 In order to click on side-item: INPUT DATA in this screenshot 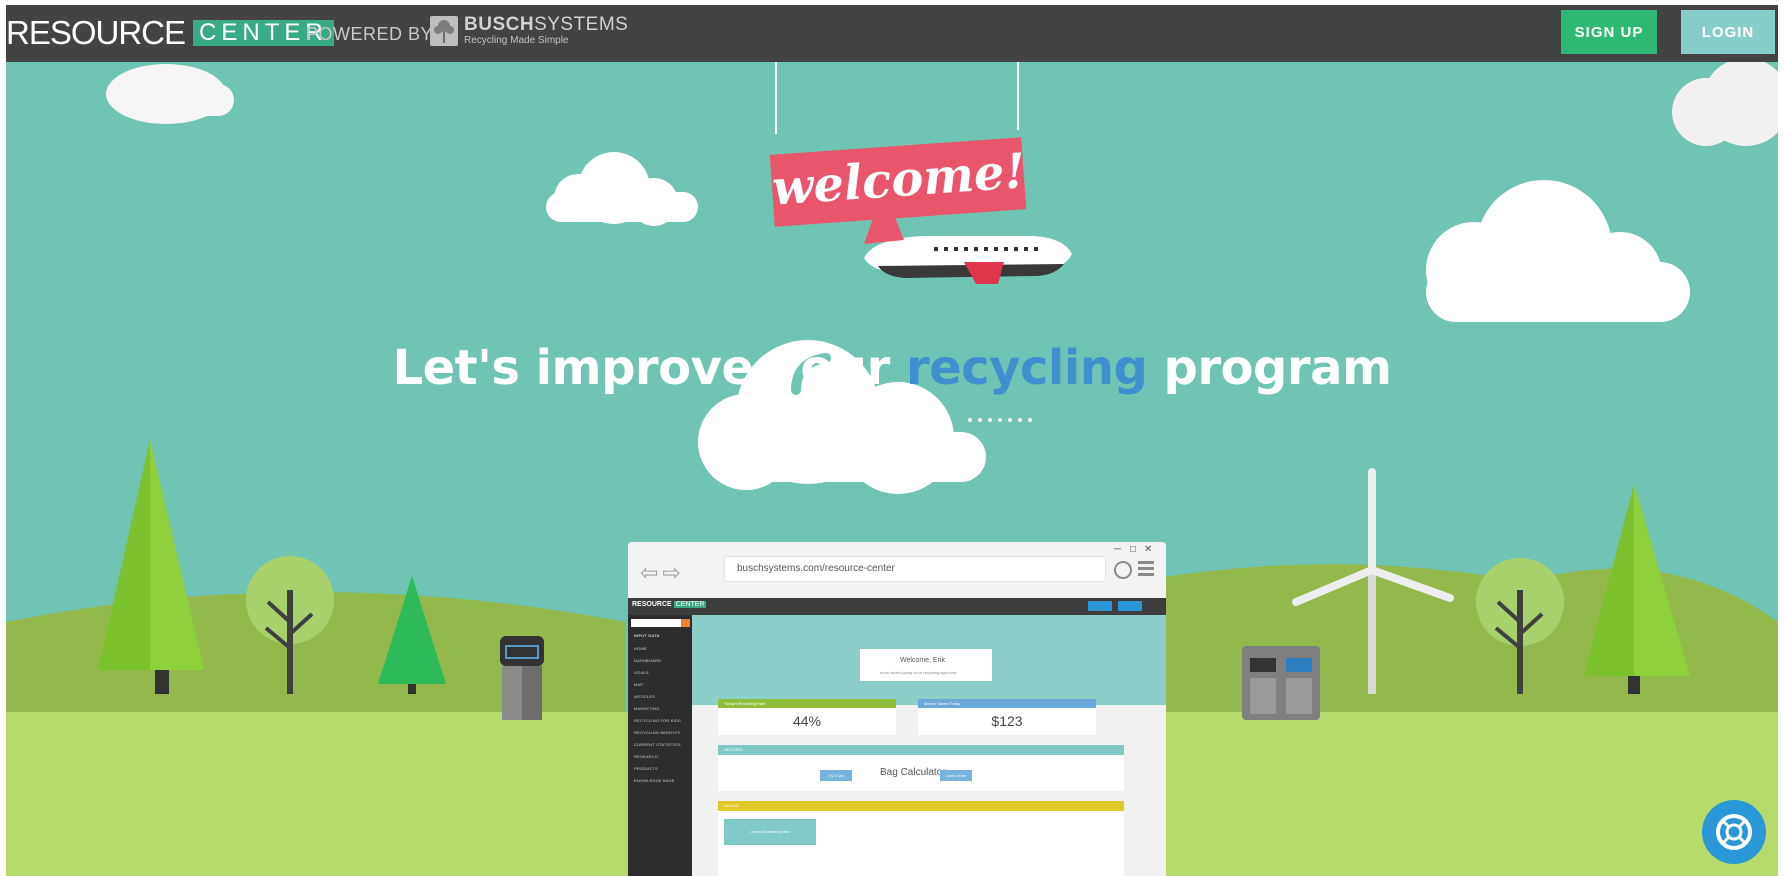, I will do `click(647, 635)`.